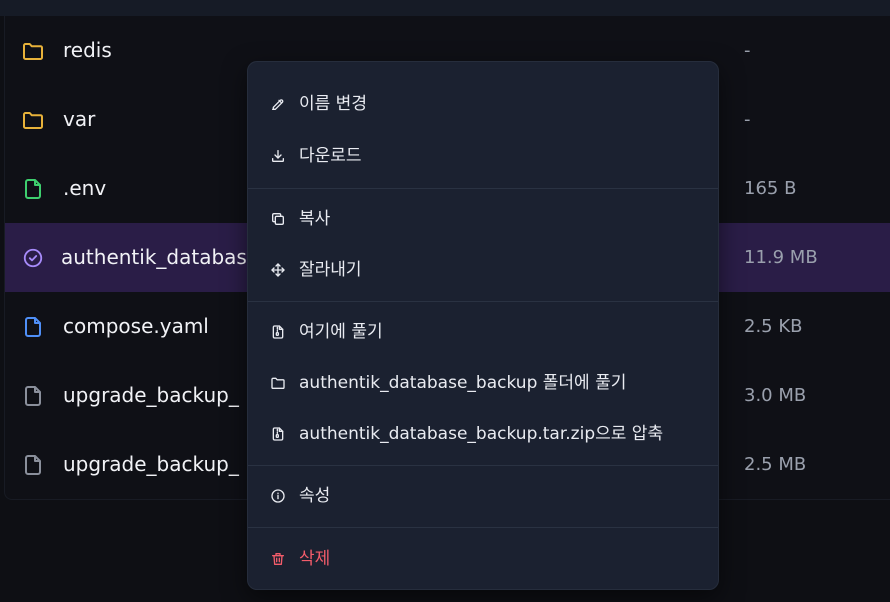 Image resolution: width=890 pixels, height=602 pixels. Describe the element at coordinates (278, 383) in the screenshot. I see `folder-outline-icon` at that location.